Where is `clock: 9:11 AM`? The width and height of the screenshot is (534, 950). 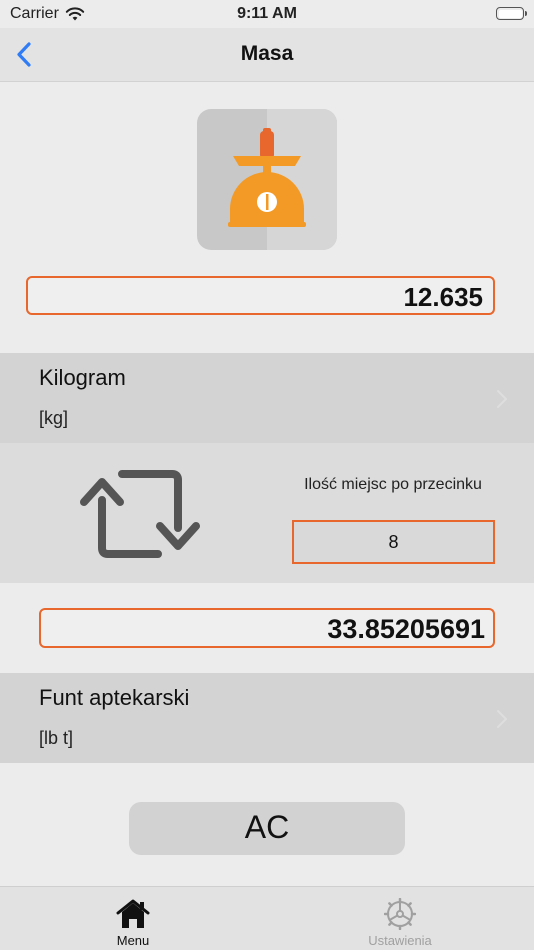
clock: 9:11 AM is located at coordinates (267, 13).